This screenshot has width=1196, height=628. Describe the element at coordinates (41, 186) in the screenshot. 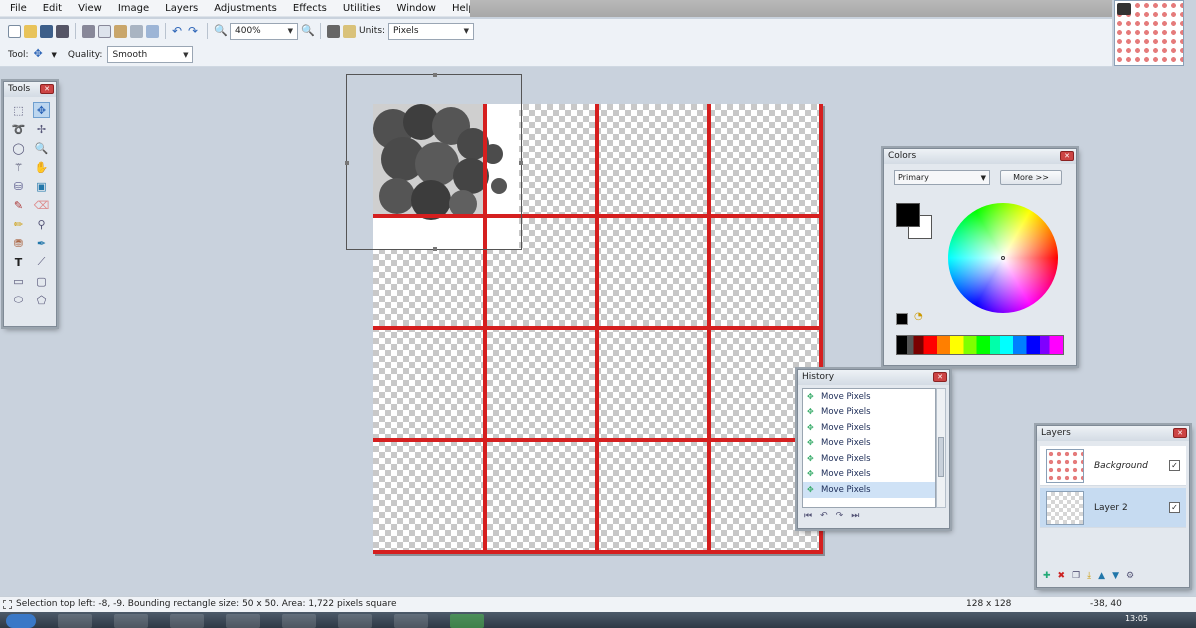

I see `gradient-icon: ▣` at that location.